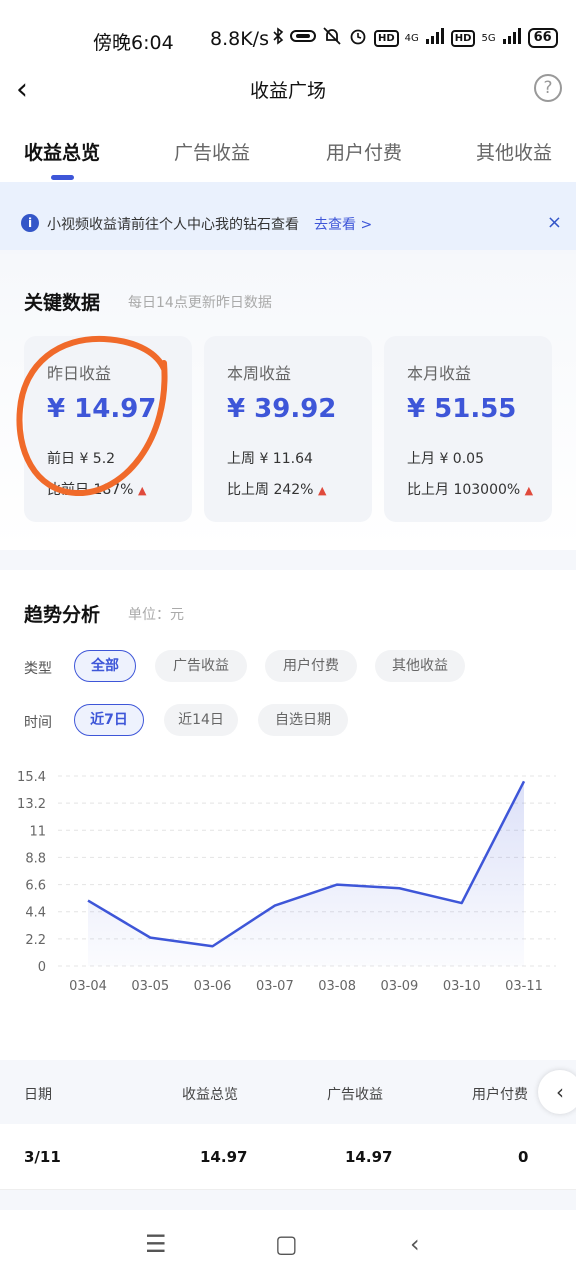 The width and height of the screenshot is (576, 1280). What do you see at coordinates (201, 720) in the screenshot?
I see `time-chip-14d: 近14日` at bounding box center [201, 720].